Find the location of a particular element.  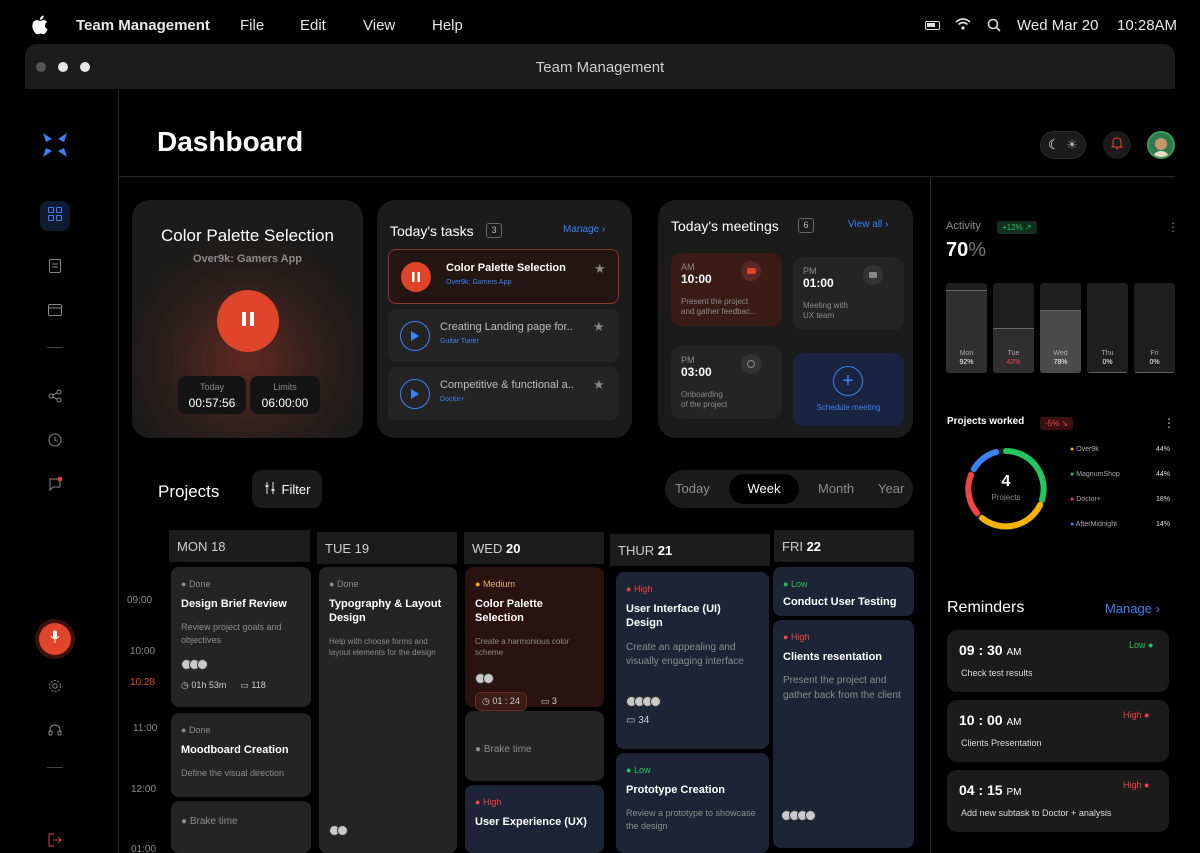

bar-day: Wed is located at coordinates (1060, 353).